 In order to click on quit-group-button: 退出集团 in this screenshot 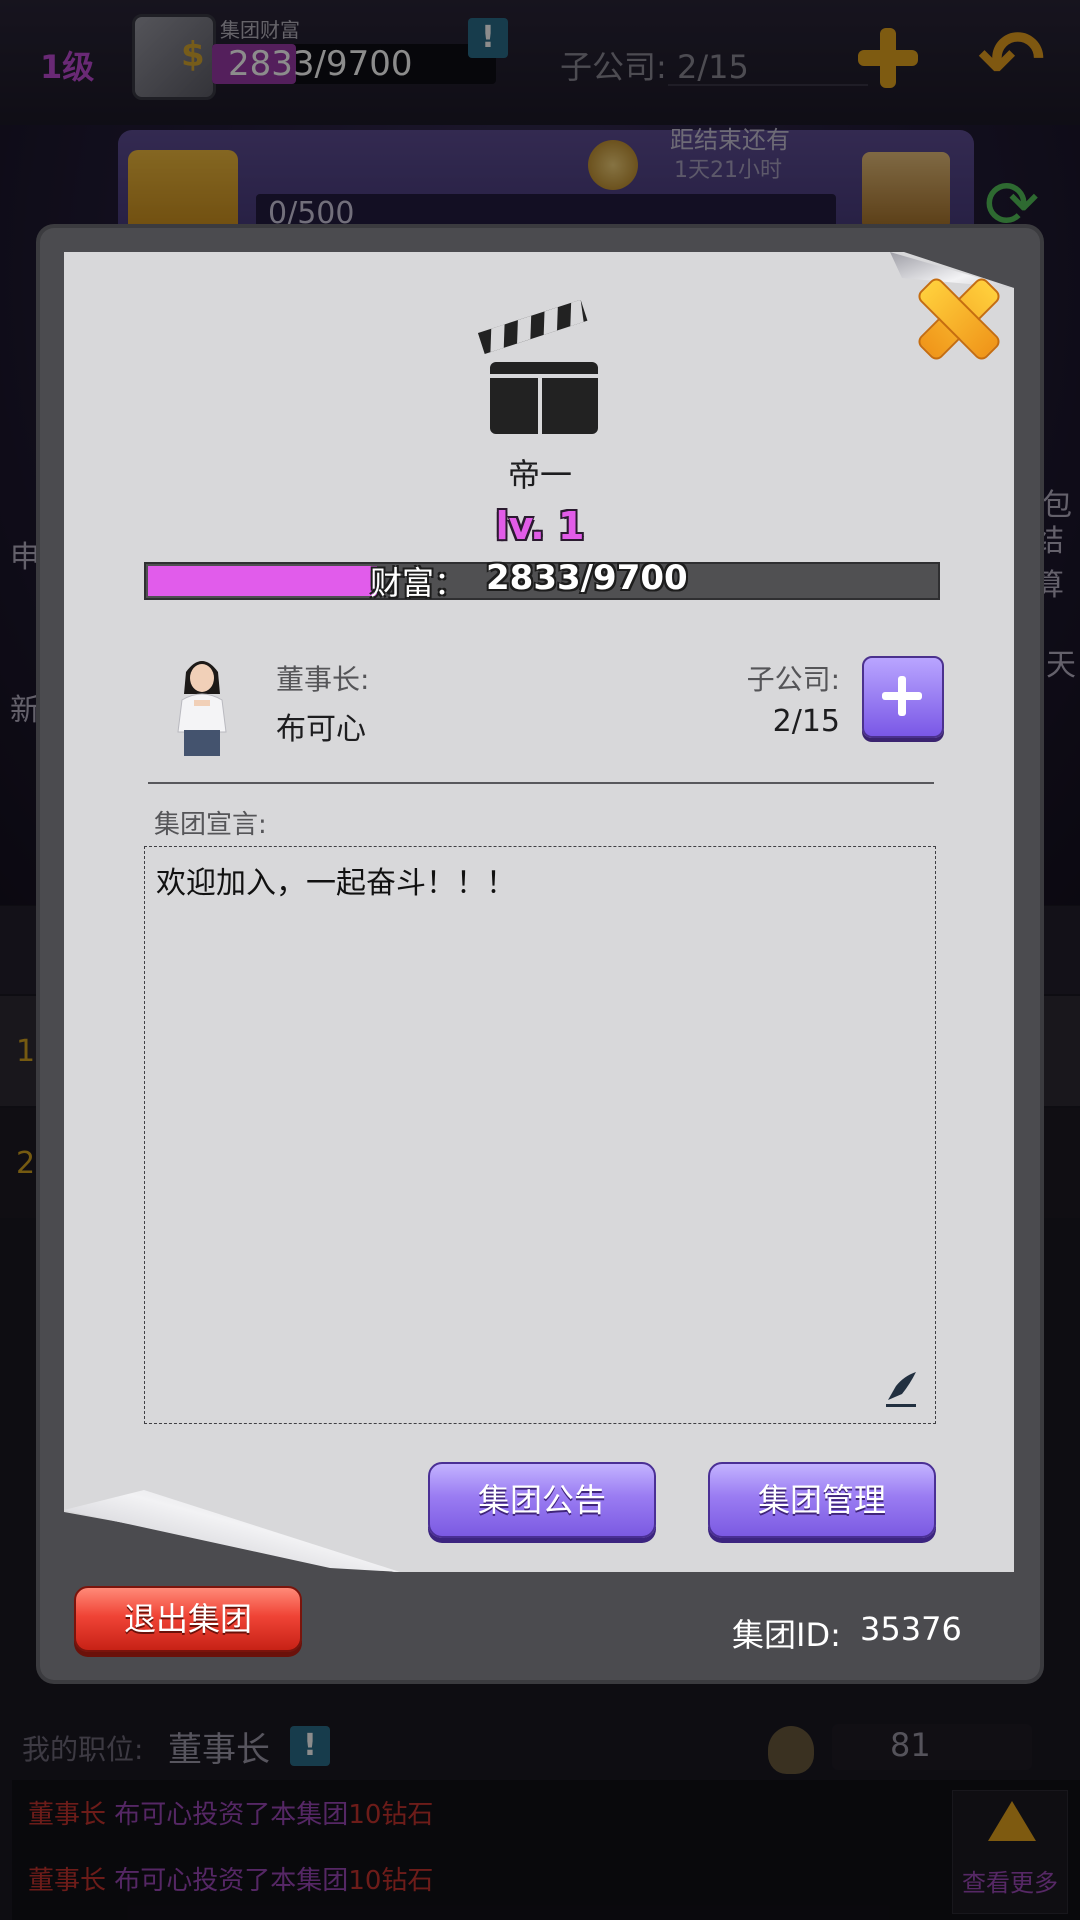, I will do `click(188, 1619)`.